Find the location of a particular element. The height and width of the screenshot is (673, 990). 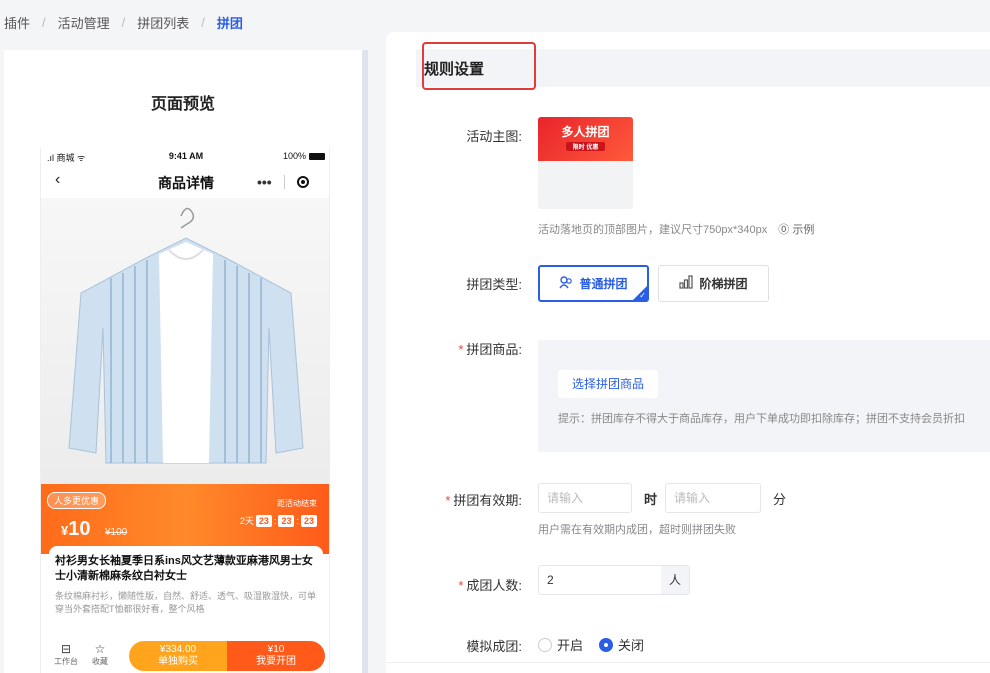

group-goods-label: * 拼团商品: is located at coordinates (490, 349).